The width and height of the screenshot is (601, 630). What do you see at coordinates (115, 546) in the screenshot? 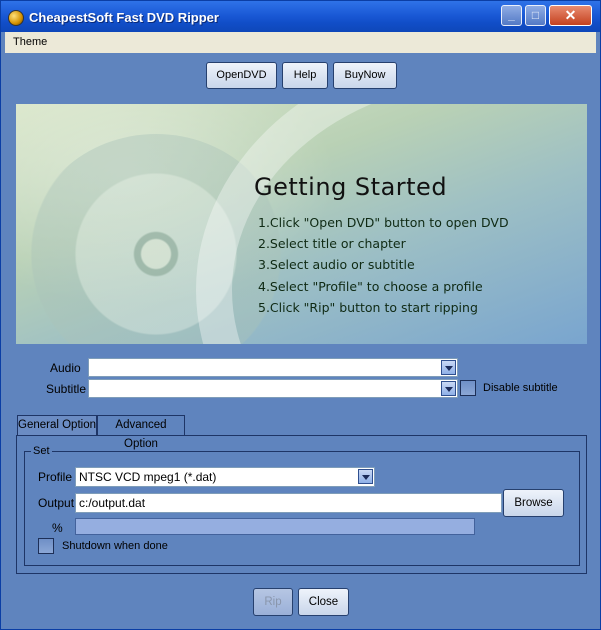
I see `shutdown-label: Shutdown when done` at bounding box center [115, 546].